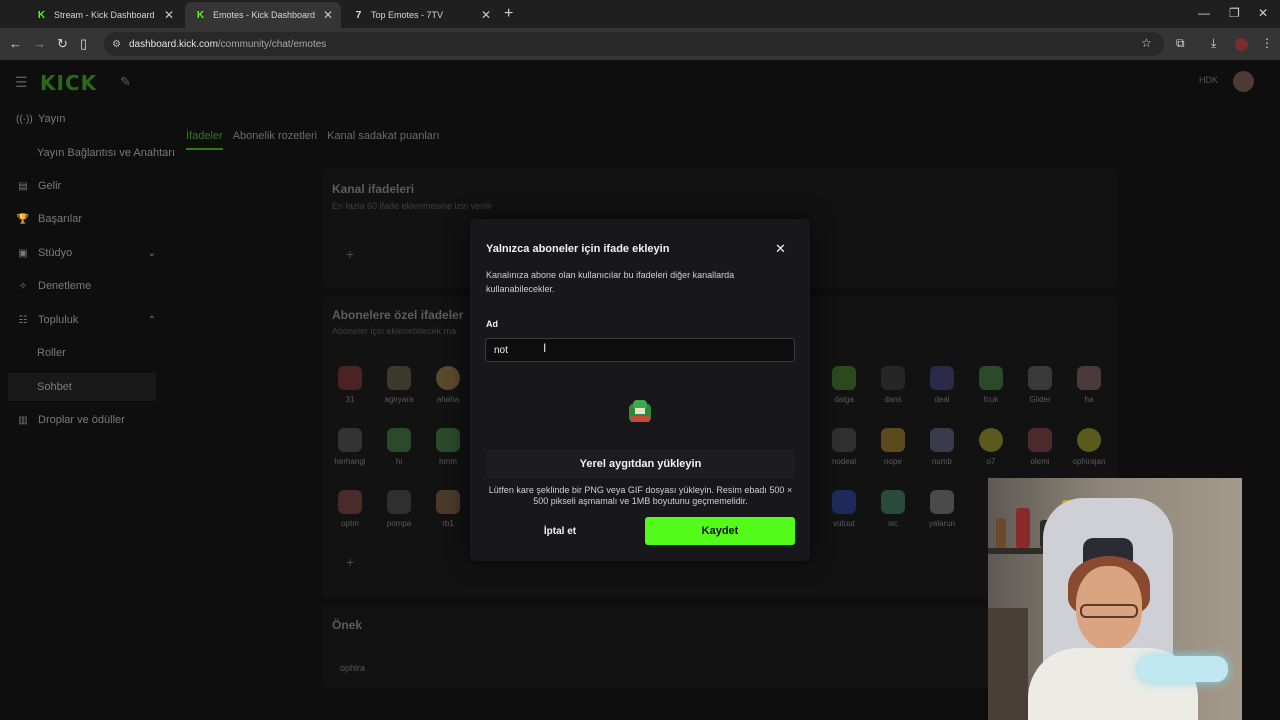 This screenshot has height=720, width=1280. What do you see at coordinates (893, 509) in the screenshot?
I see `emote-item: wc` at bounding box center [893, 509].